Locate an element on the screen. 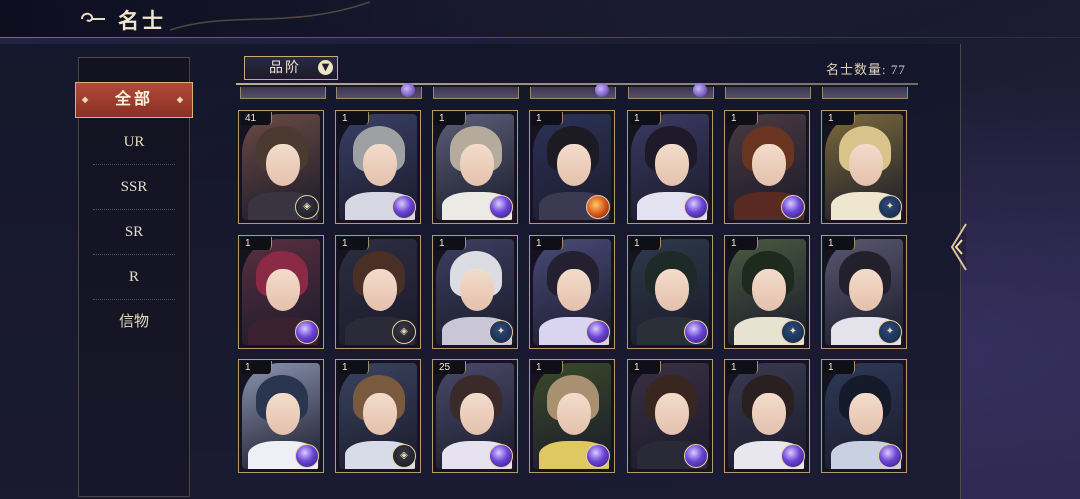 The width and height of the screenshot is (1080, 499). sidebar-item-sr: SR is located at coordinates (134, 232).